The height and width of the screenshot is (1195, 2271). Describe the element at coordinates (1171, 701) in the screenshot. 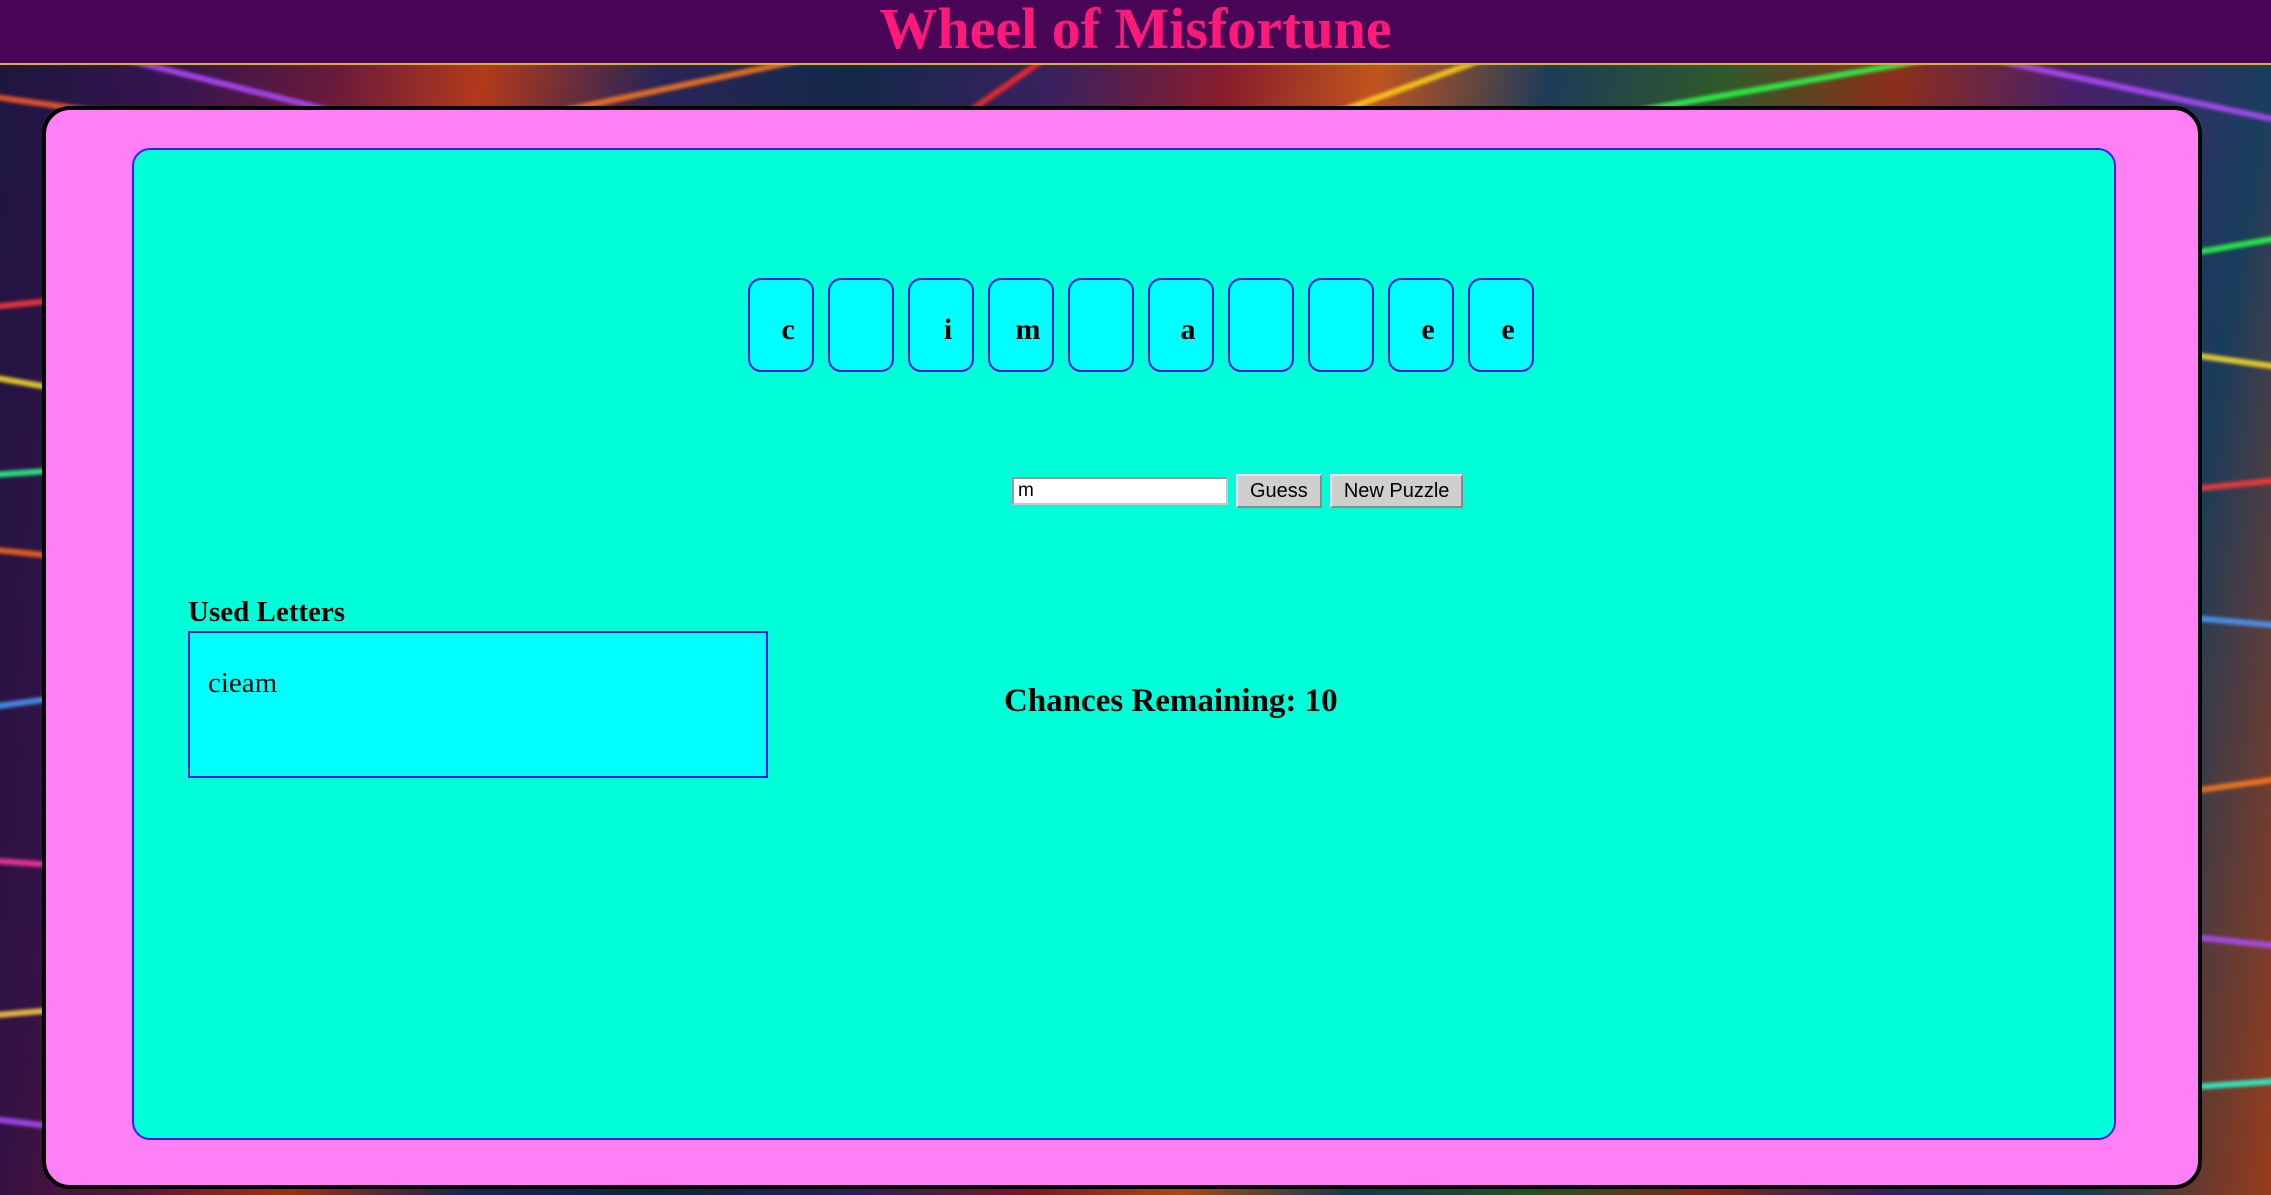

I see `chances-remaining: Chances Remaining: 10` at that location.